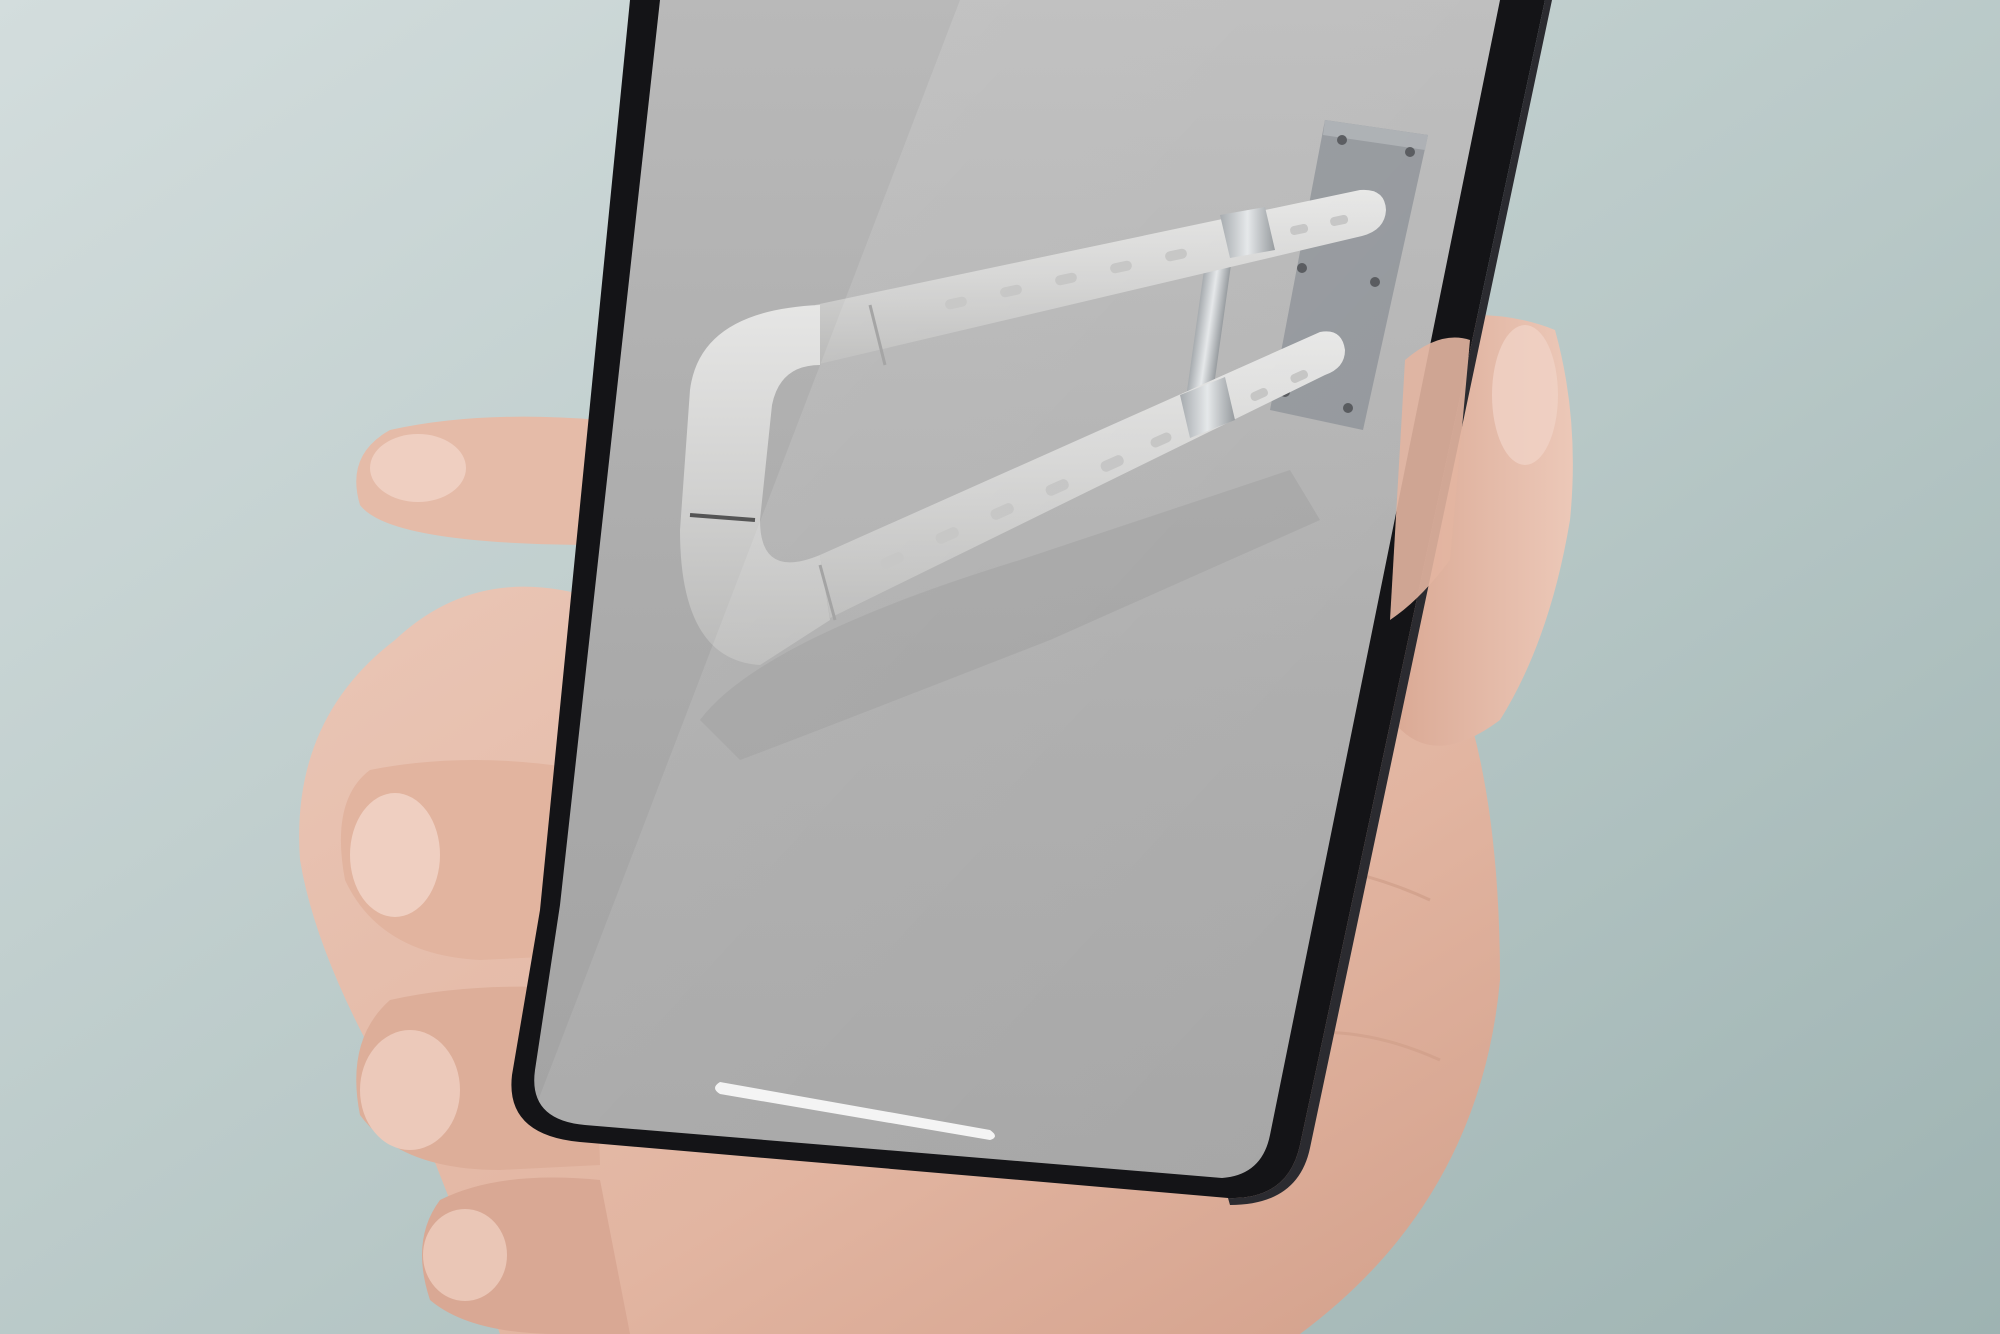  Describe the element at coordinates (465, 1255) in the screenshot. I see `finger-pinky-nail` at that location.